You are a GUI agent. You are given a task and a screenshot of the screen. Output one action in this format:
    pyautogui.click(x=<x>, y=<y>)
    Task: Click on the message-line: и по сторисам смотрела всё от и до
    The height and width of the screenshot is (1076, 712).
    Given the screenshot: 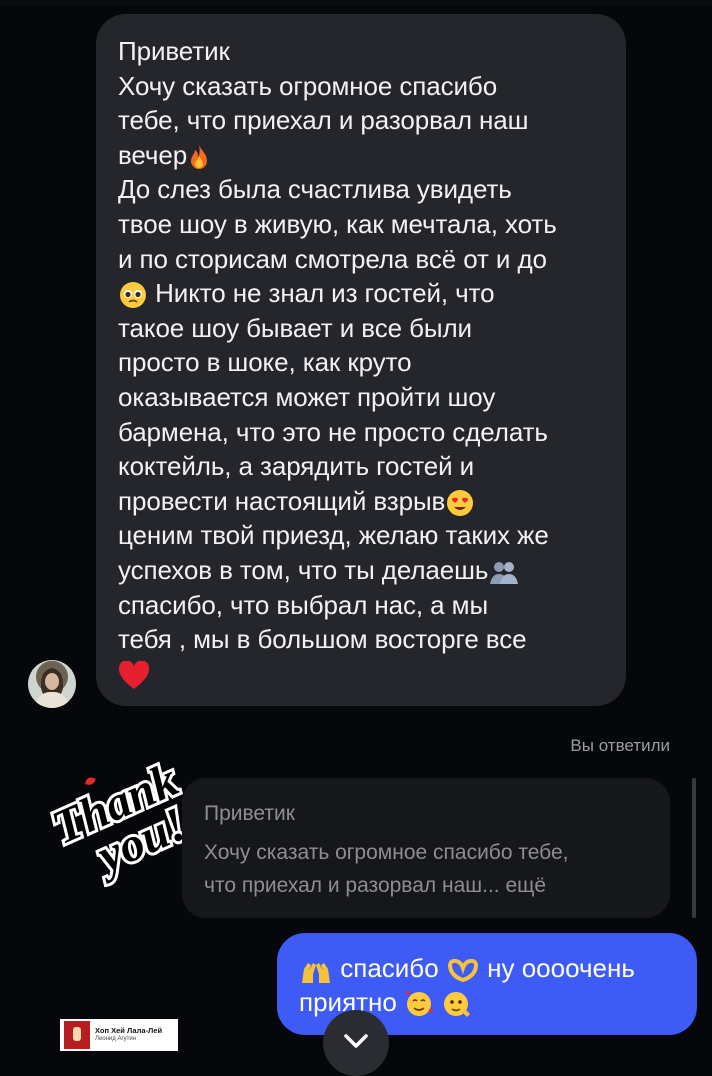 What is the action you would take?
    pyautogui.click(x=332, y=258)
    